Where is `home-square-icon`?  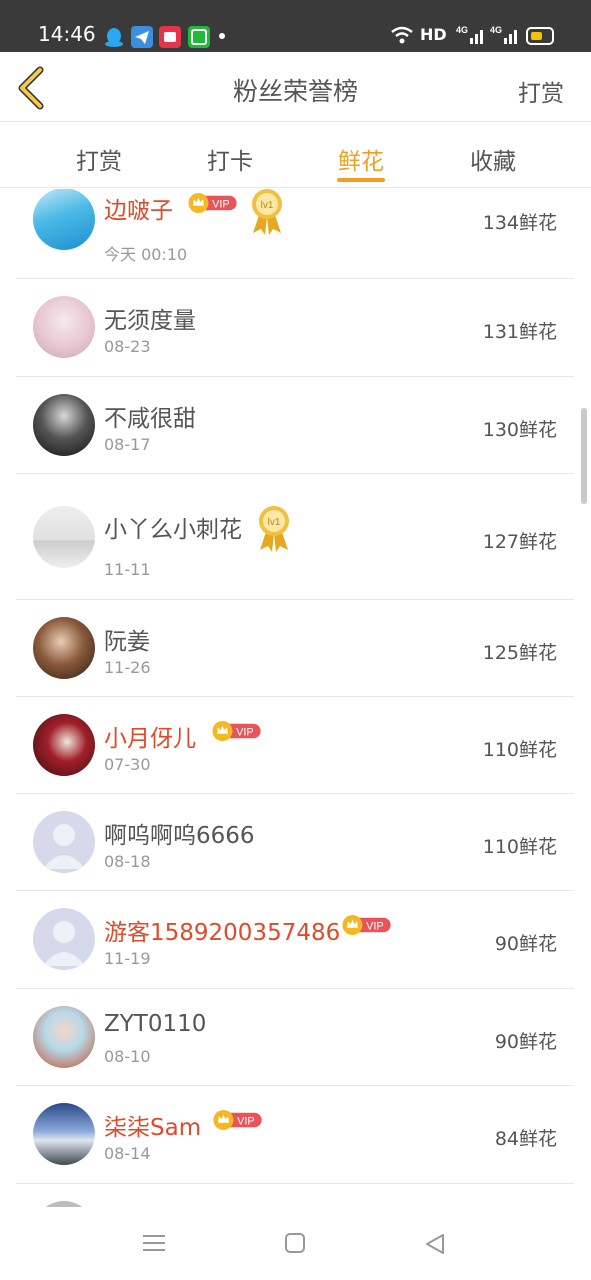
home-square-icon is located at coordinates (295, 1245).